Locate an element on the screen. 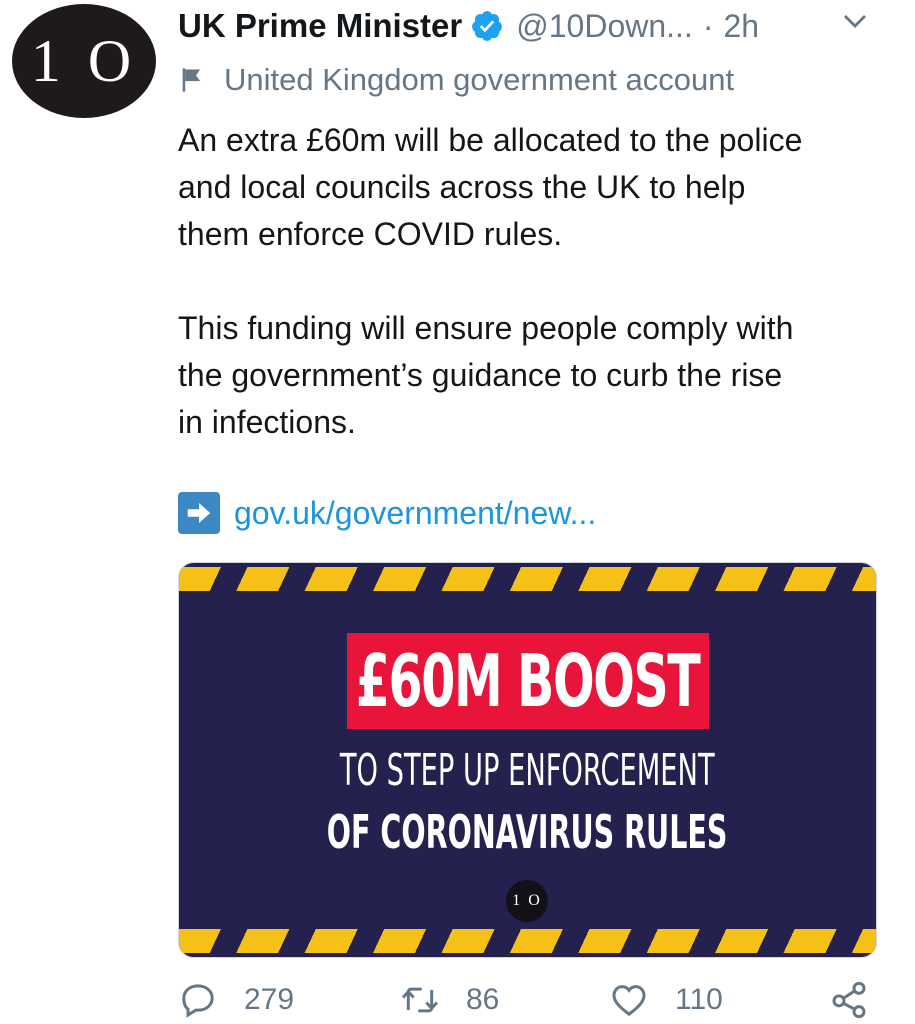 This screenshot has width=915, height=1024. account-label: United Kingdom government account is located at coordinates (456, 80).